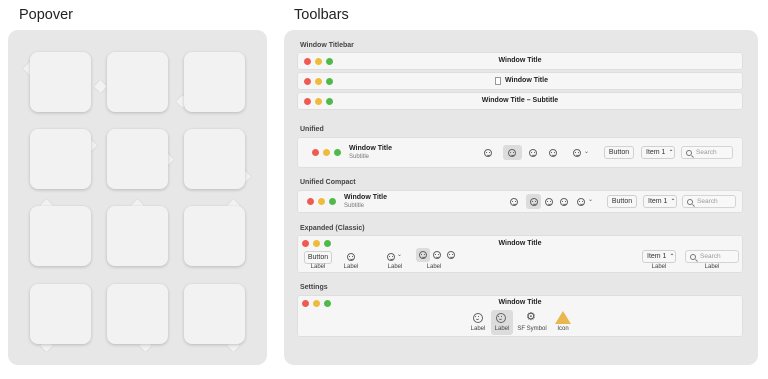 This screenshot has height=379, width=768. I want to click on toolbars-heading: Toolbars, so click(321, 15).